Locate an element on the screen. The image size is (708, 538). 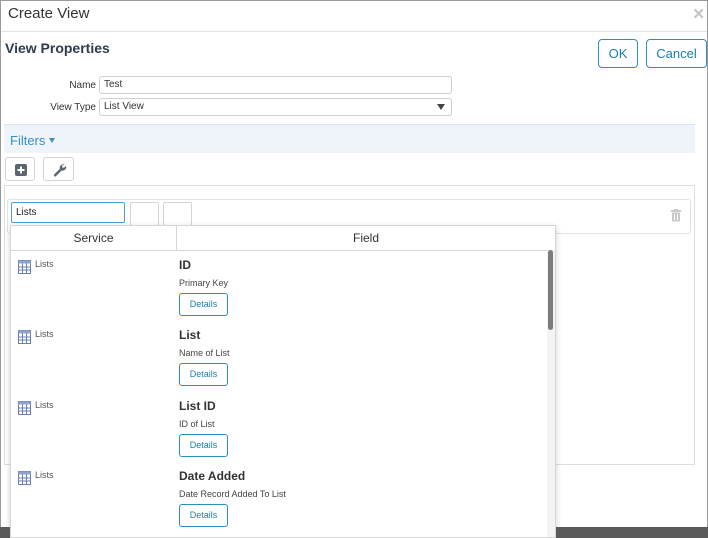
column-header-service: Service is located at coordinates (94, 238).